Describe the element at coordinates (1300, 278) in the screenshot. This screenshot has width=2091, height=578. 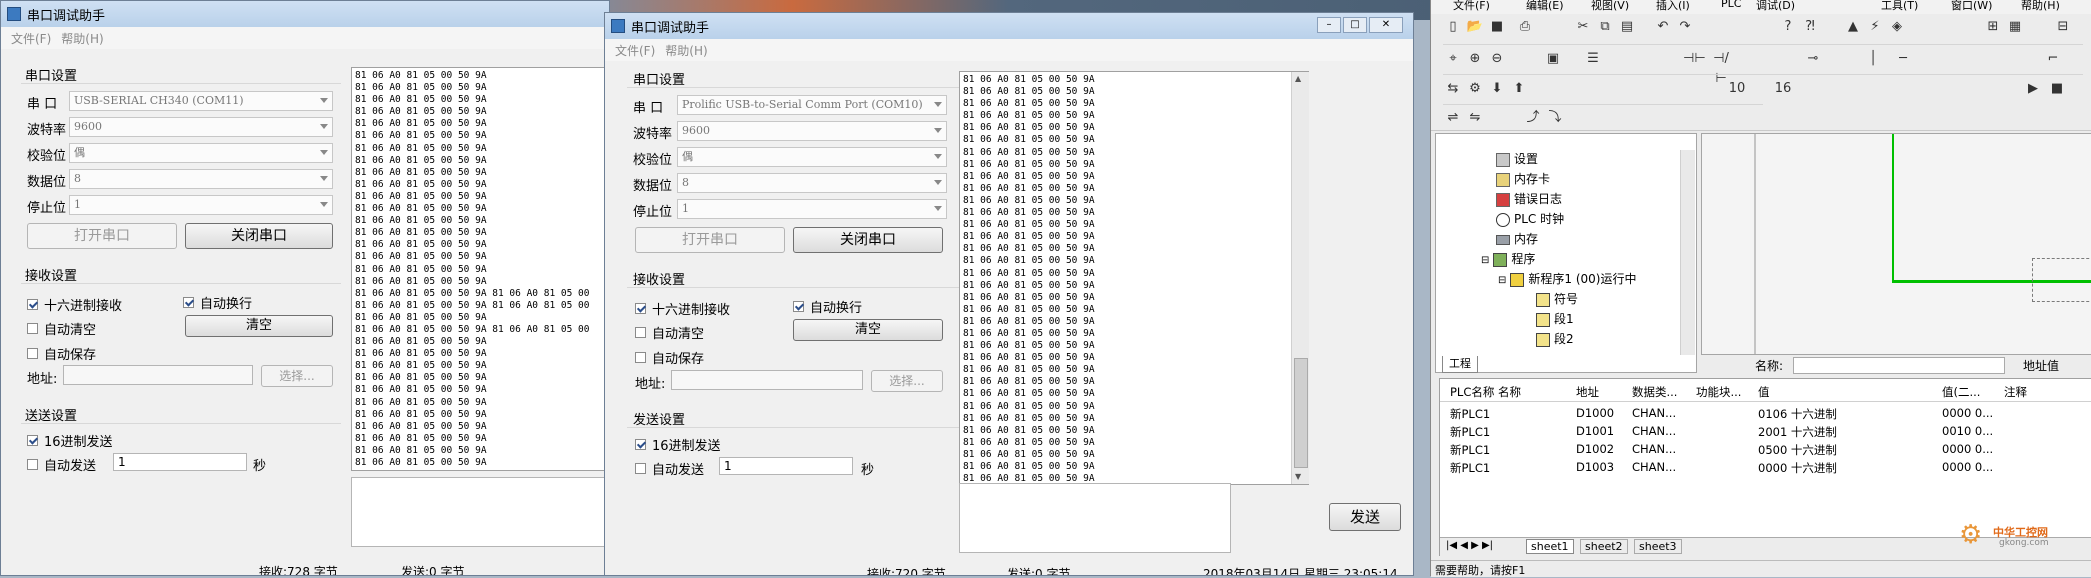
I see `receive-scrollbar: ▲ ▼` at that location.